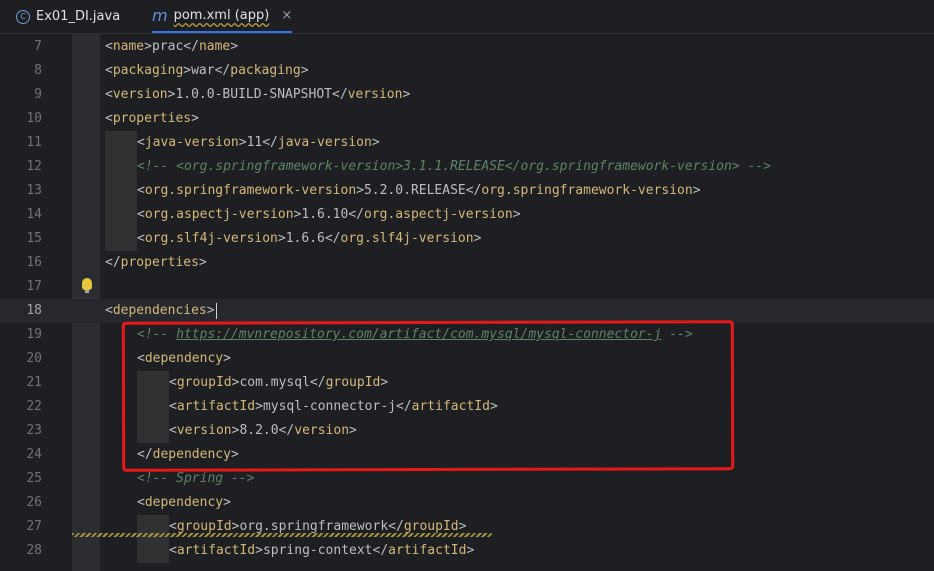 The height and width of the screenshot is (571, 934). Describe the element at coordinates (191, 454) in the screenshot. I see `xml-tag: dependency` at that location.